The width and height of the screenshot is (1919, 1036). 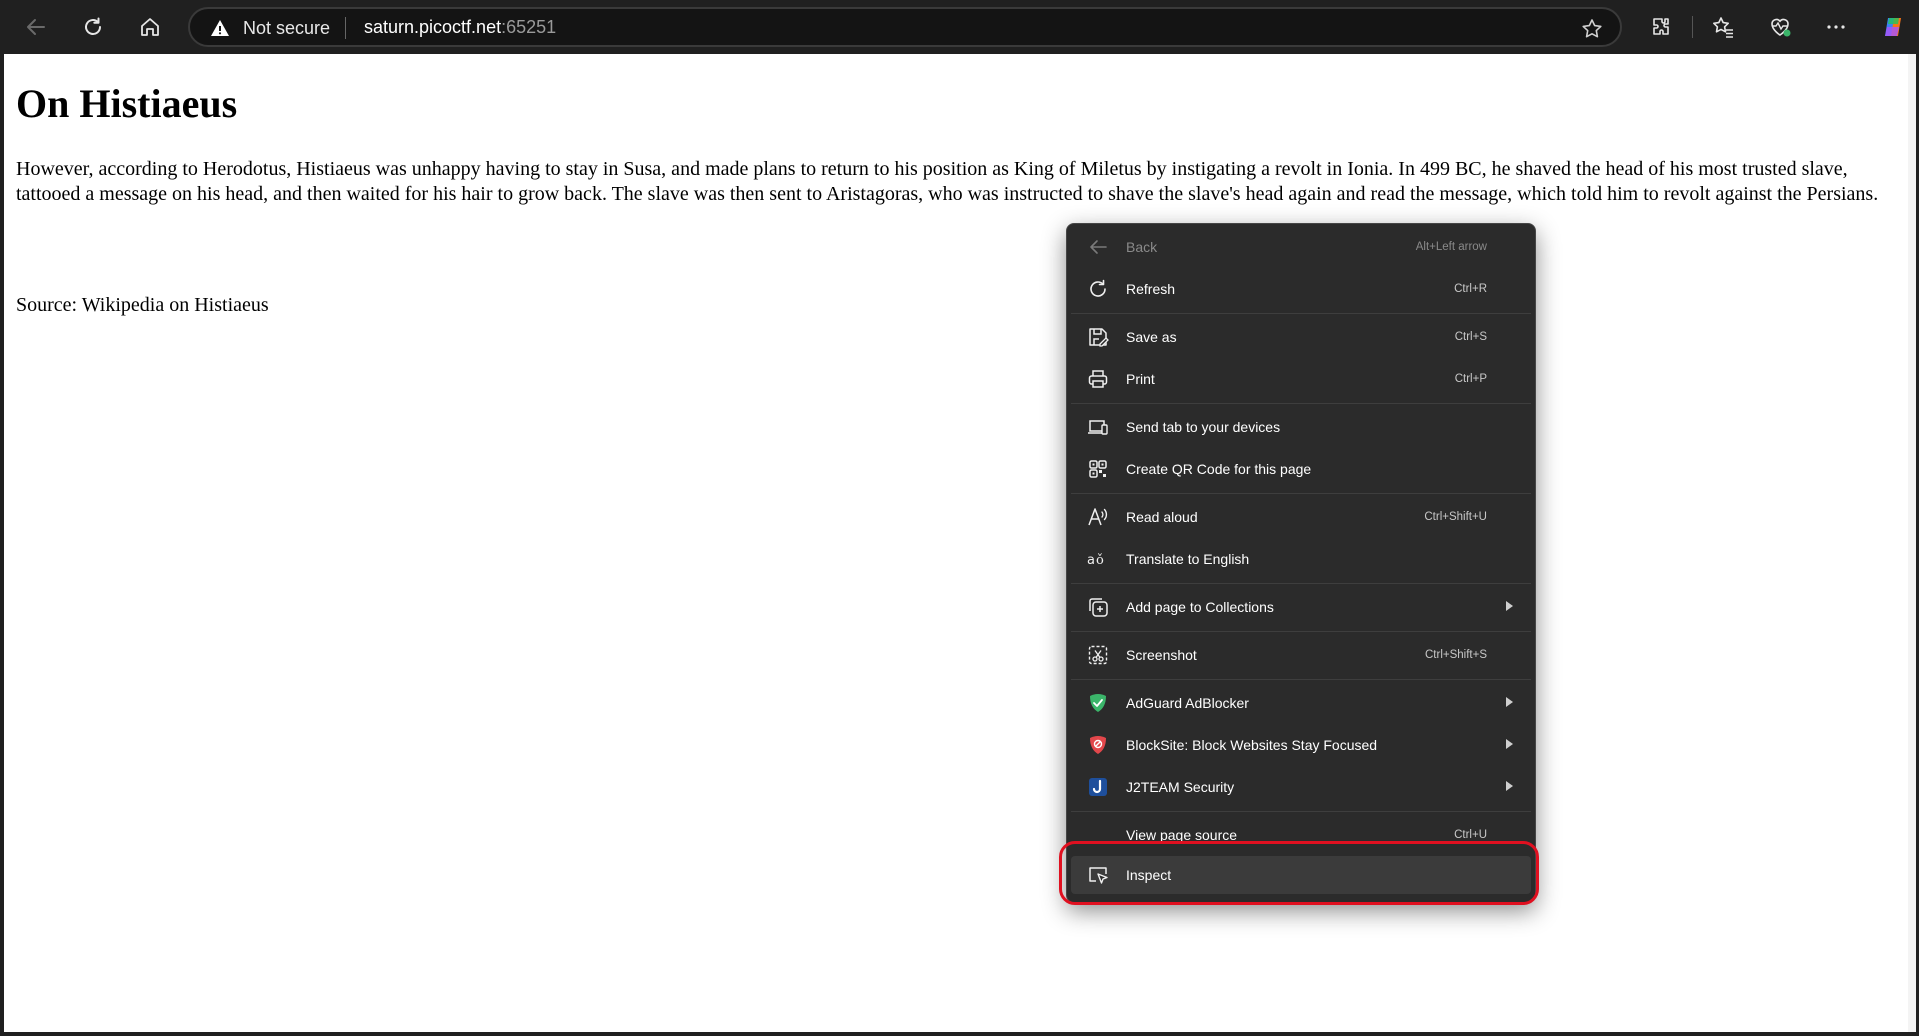 What do you see at coordinates (1187, 703) in the screenshot?
I see `menu-label: AdGuard AdBlocker` at bounding box center [1187, 703].